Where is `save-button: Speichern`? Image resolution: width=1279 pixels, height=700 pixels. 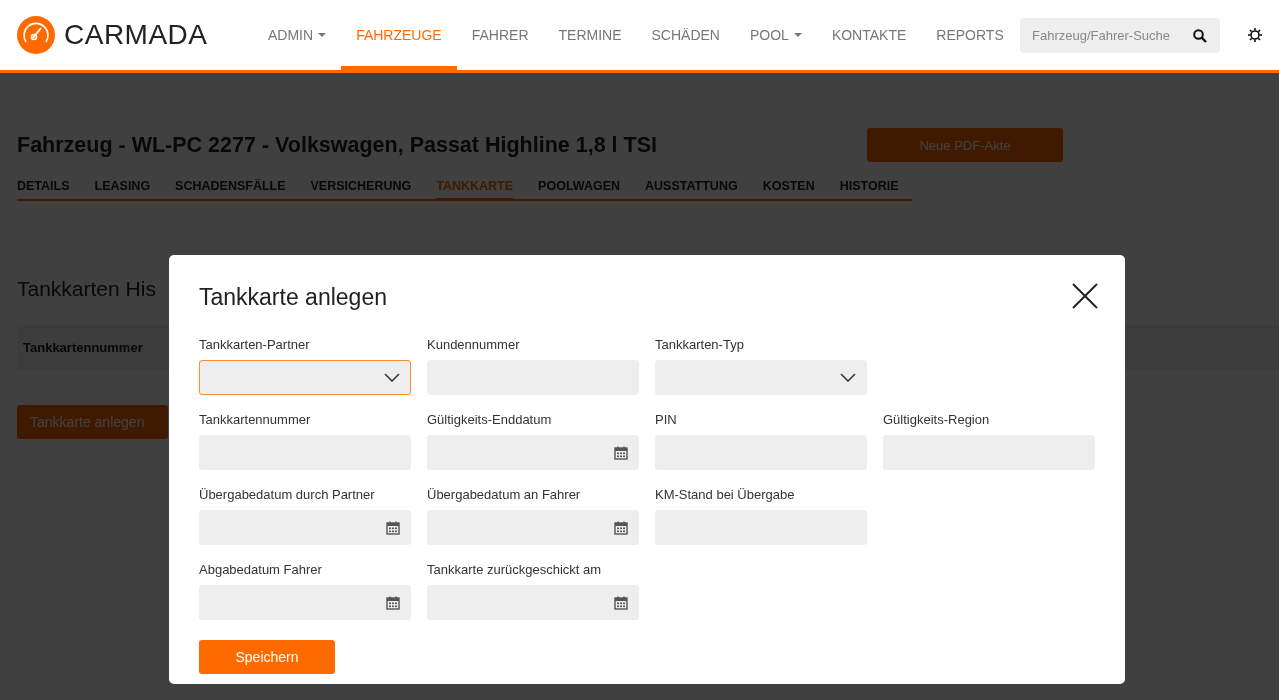 save-button: Speichern is located at coordinates (267, 657).